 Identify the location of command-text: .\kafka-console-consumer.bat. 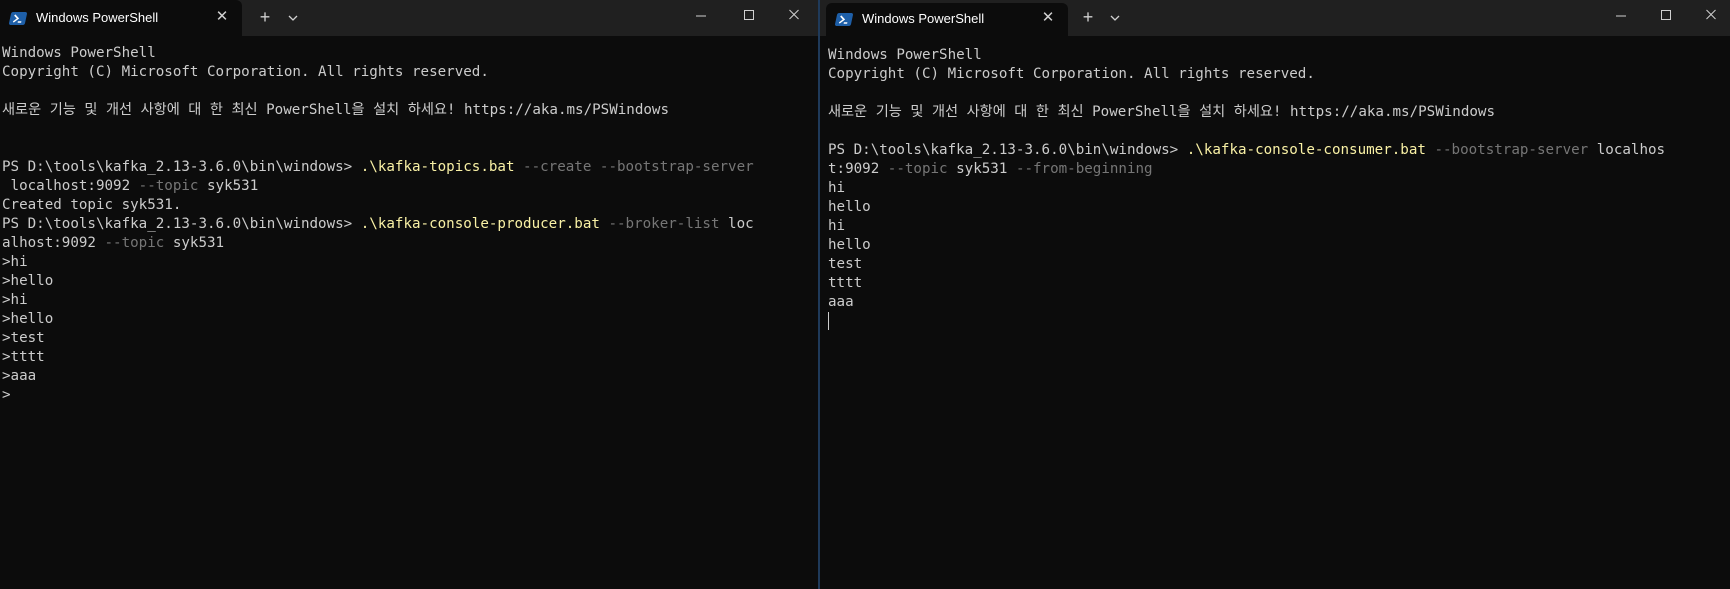
(1306, 150).